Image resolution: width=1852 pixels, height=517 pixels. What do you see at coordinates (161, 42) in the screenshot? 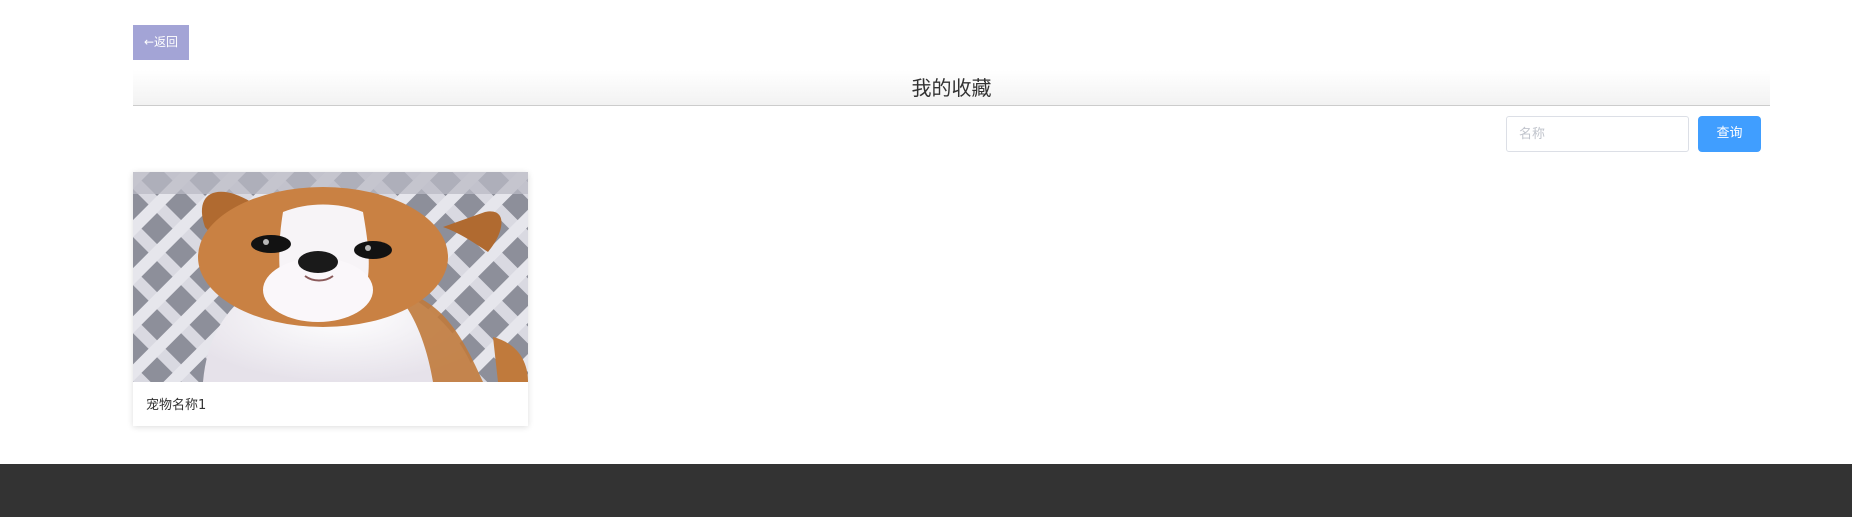
I see `back-button: ←返回` at bounding box center [161, 42].